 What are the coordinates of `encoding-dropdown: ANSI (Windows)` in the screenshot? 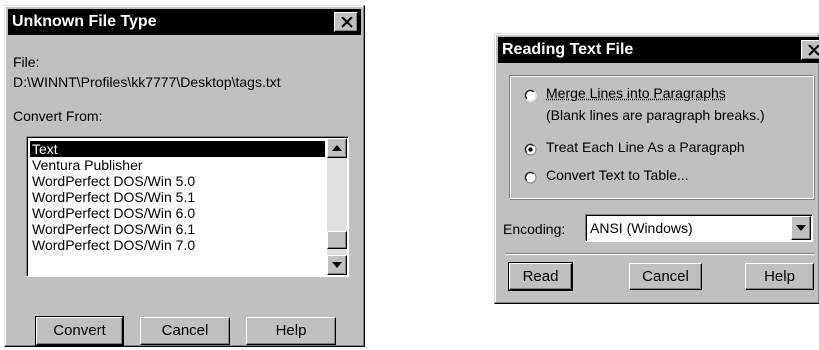 It's located at (699, 228).